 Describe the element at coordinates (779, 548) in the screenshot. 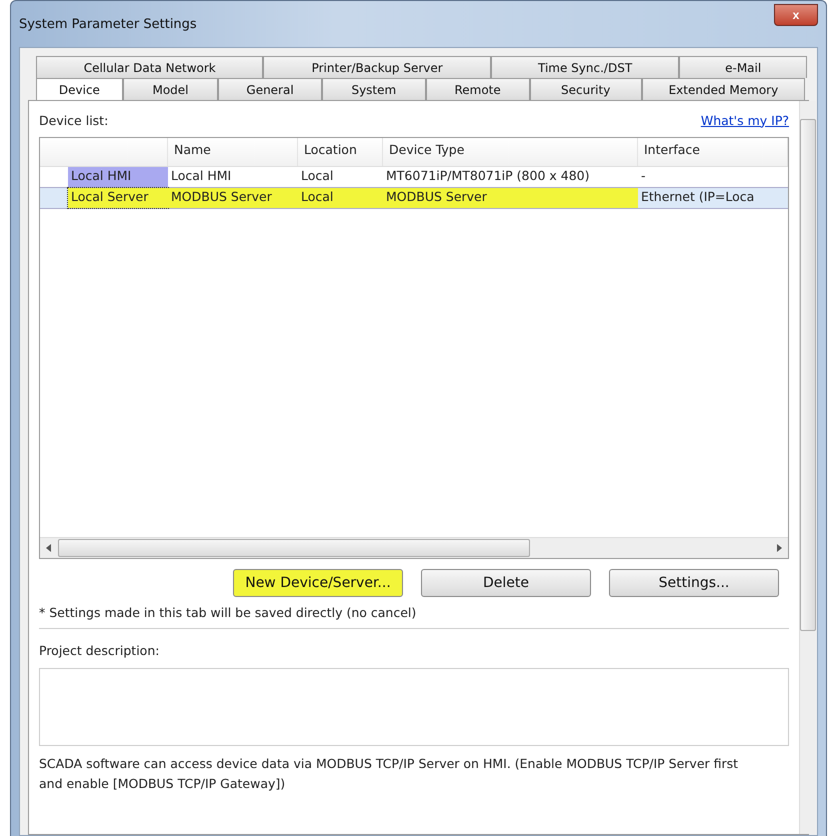

I see `scroll-right-icon` at that location.